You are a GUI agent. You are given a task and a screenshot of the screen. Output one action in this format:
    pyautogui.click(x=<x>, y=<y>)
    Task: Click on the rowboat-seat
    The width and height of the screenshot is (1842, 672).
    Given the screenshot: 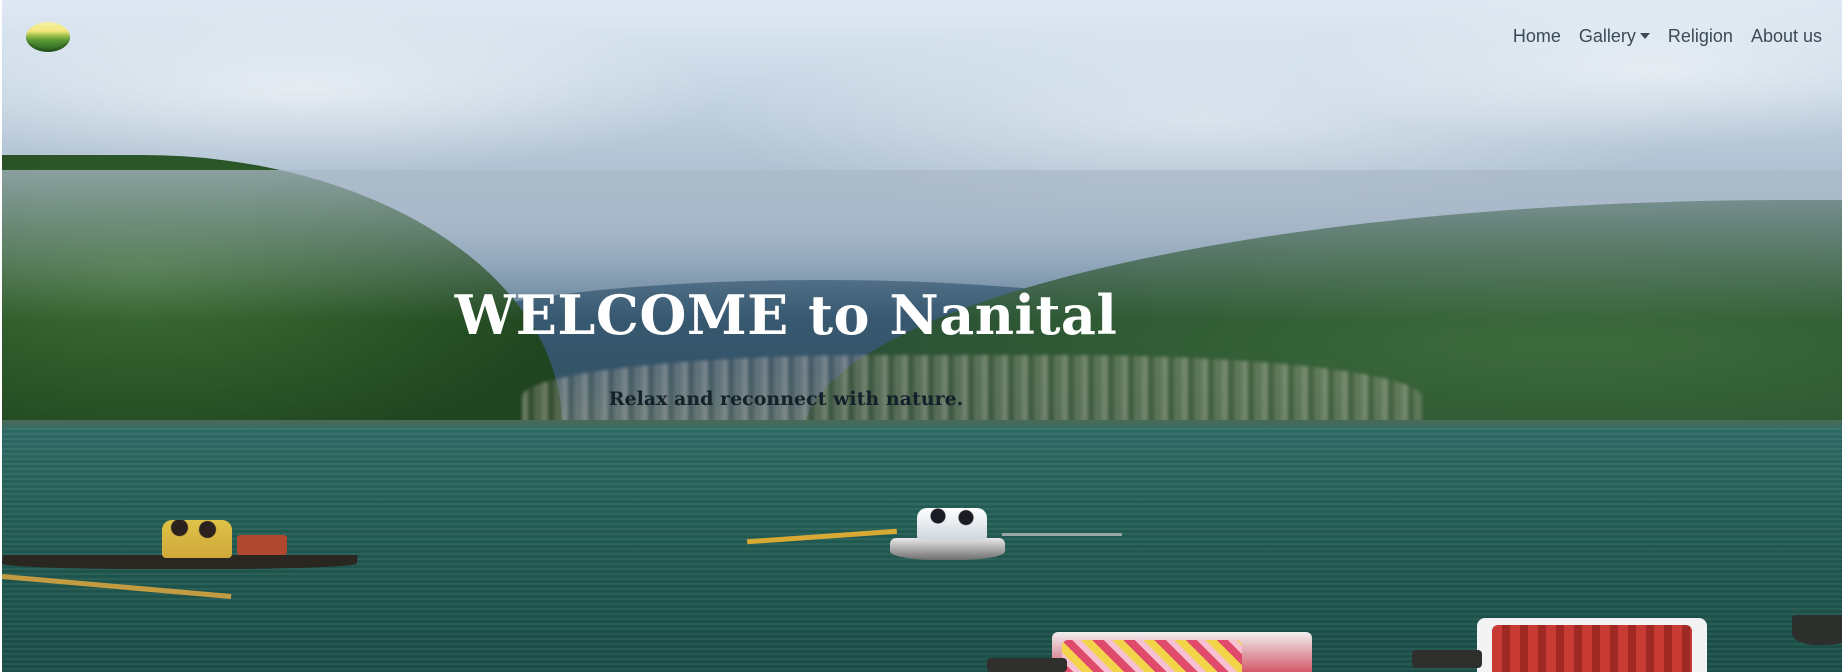 What is the action you would take?
    pyautogui.click(x=262, y=545)
    